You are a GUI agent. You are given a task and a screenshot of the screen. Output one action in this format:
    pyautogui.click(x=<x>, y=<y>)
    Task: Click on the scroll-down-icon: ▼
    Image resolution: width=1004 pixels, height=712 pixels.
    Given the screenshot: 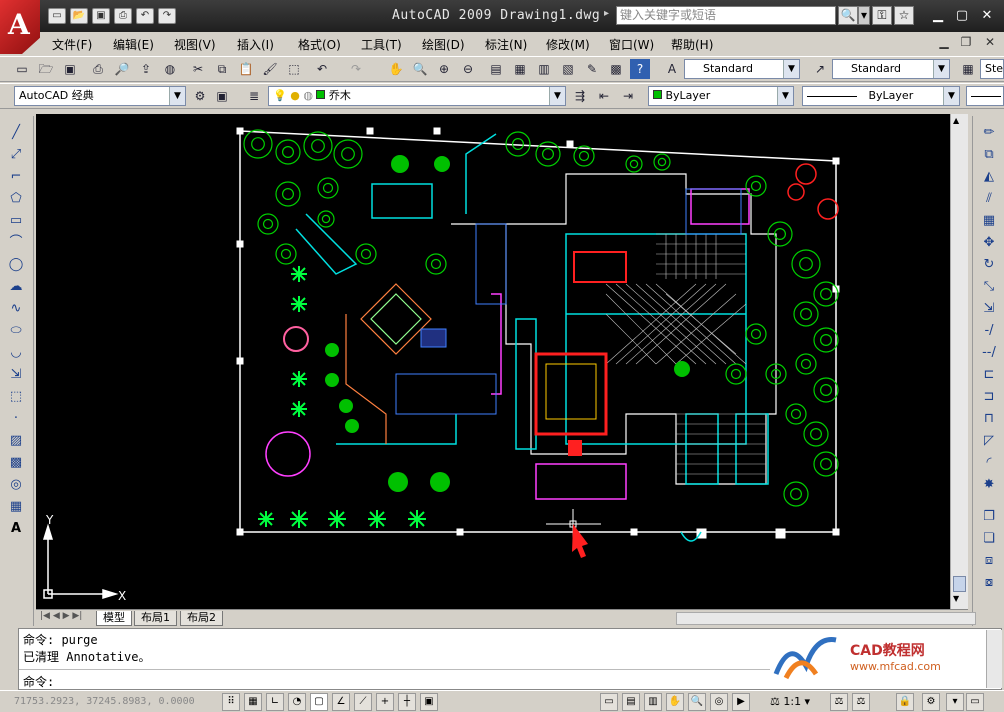 What is the action you would take?
    pyautogui.click(x=956, y=598)
    